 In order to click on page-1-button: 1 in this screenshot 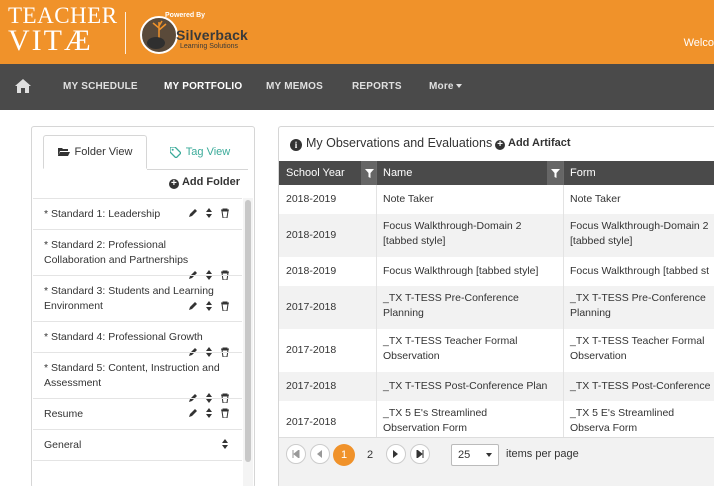, I will do `click(344, 455)`.